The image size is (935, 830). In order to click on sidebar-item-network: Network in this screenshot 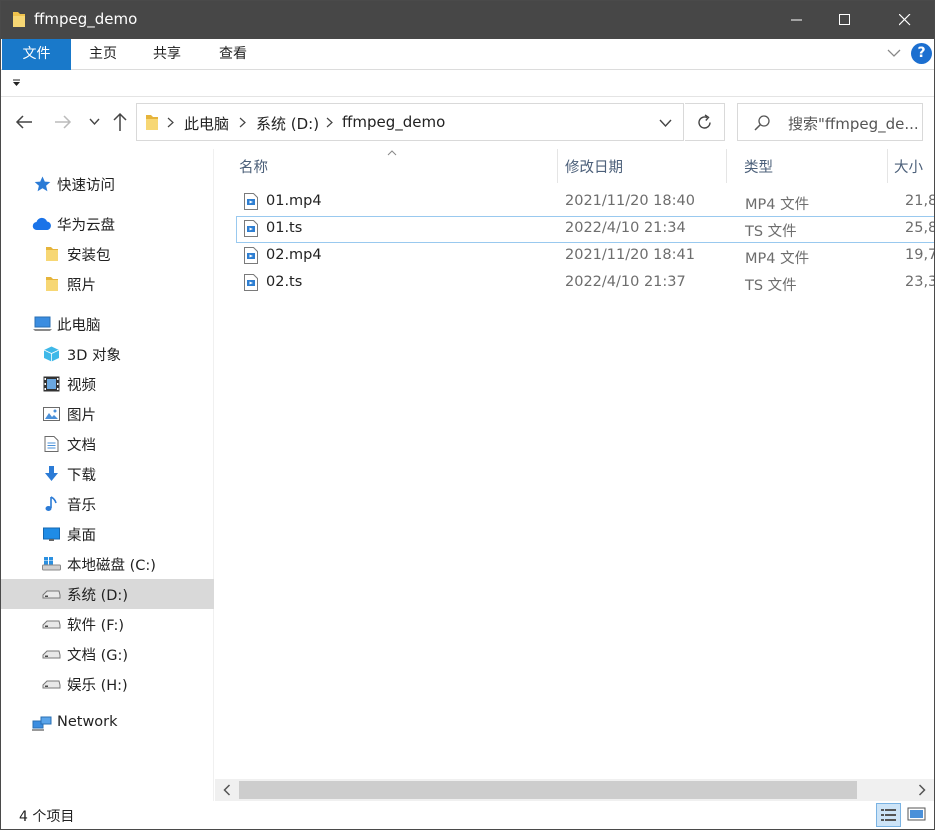, I will do `click(107, 724)`.